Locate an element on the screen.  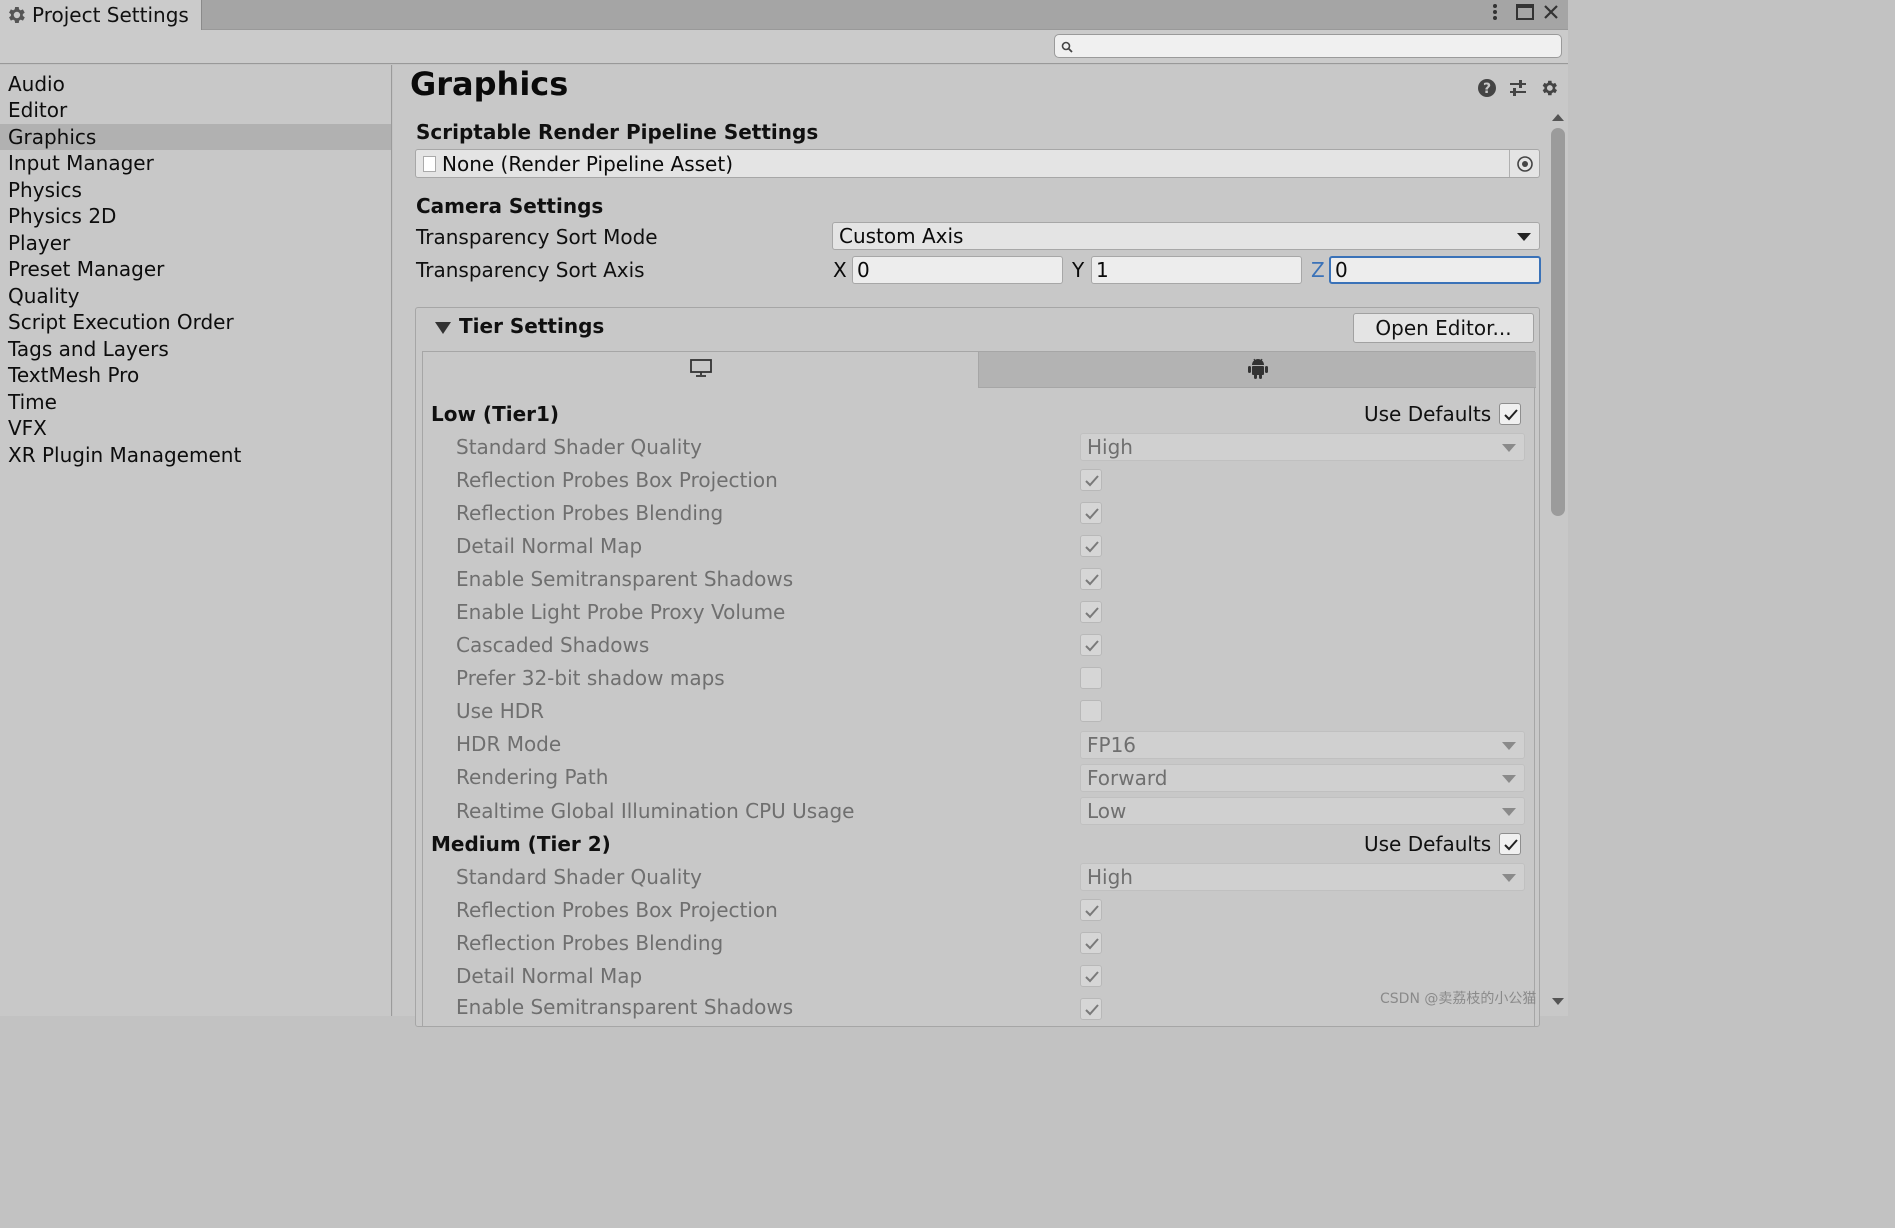
medium-semitransparent-shadows-checkbox is located at coordinates (1091, 1009).